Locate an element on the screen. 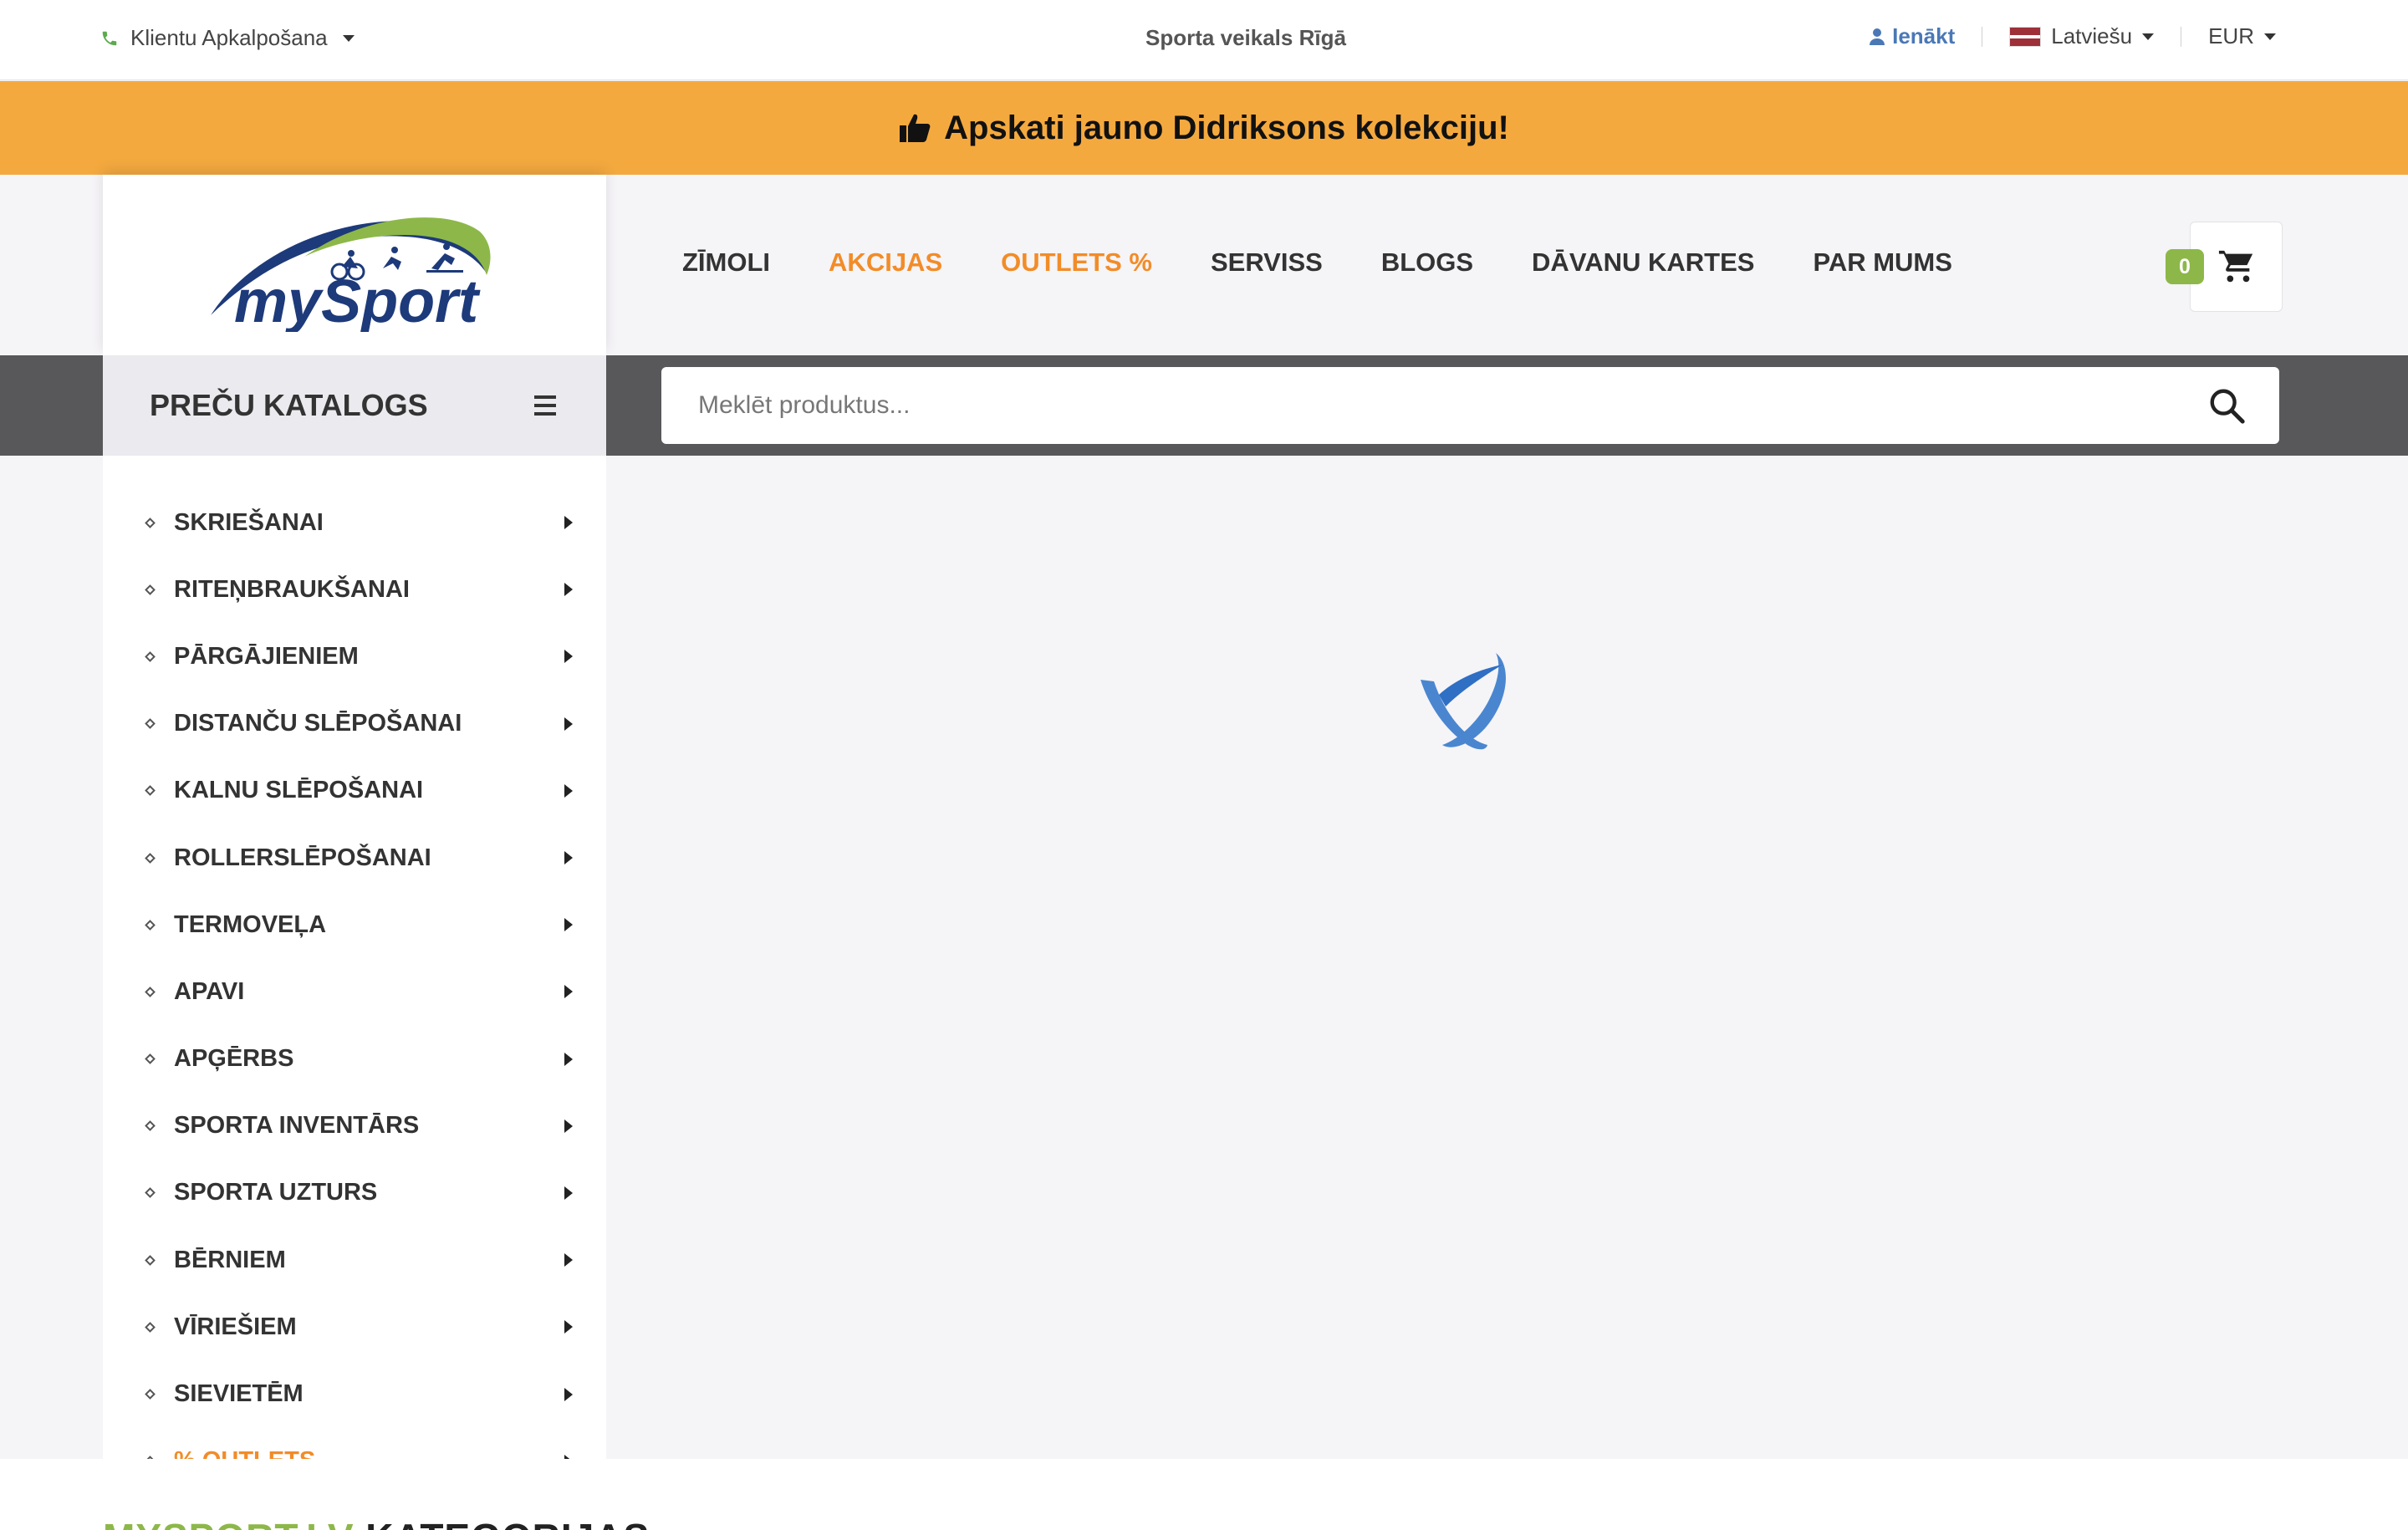 This screenshot has width=2408, height=1530. login-link: Ienākt is located at coordinates (1912, 36).